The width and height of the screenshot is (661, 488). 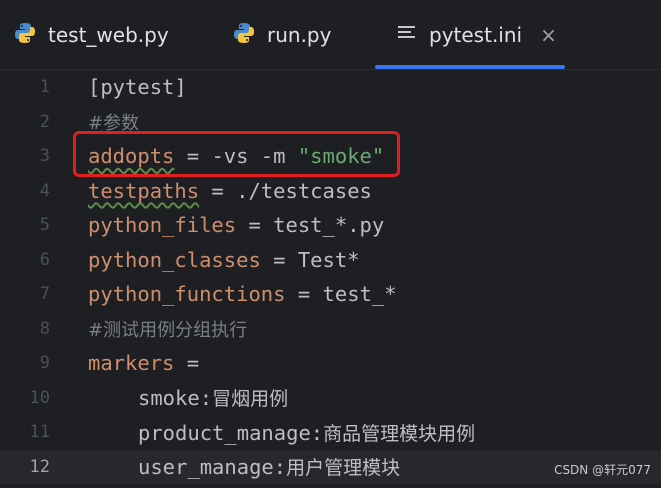 I want to click on tab-label: pytest.ini, so click(x=476, y=35).